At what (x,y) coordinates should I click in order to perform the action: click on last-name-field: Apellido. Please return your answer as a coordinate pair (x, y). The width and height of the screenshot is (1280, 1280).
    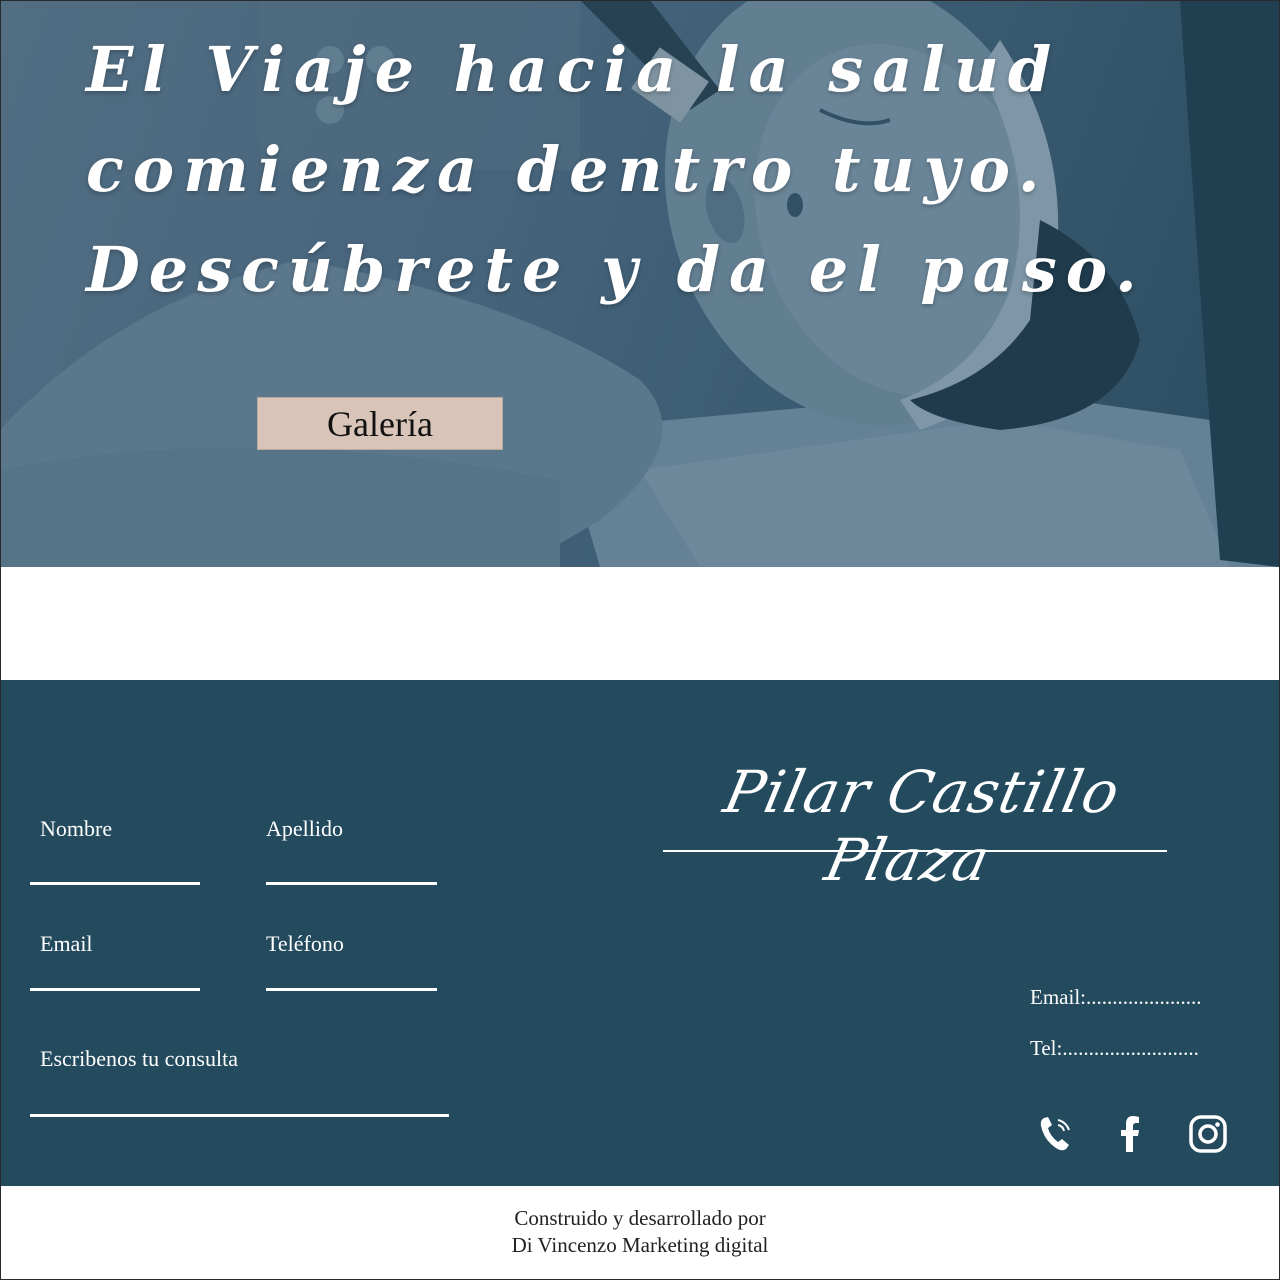
    Looking at the image, I should click on (351, 852).